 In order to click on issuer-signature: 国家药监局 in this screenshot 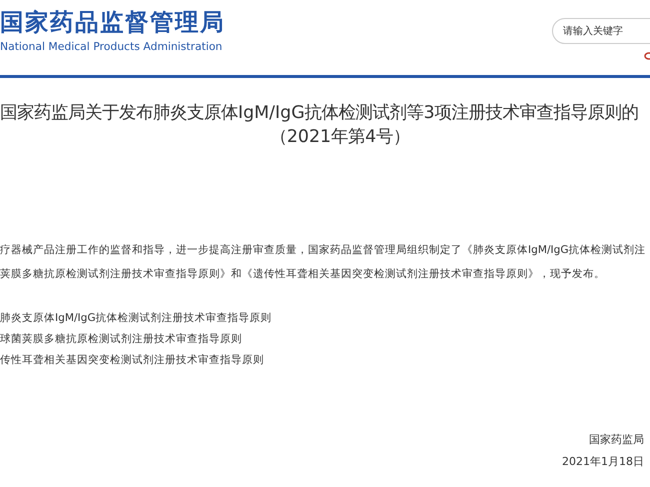, I will do `click(616, 440)`.